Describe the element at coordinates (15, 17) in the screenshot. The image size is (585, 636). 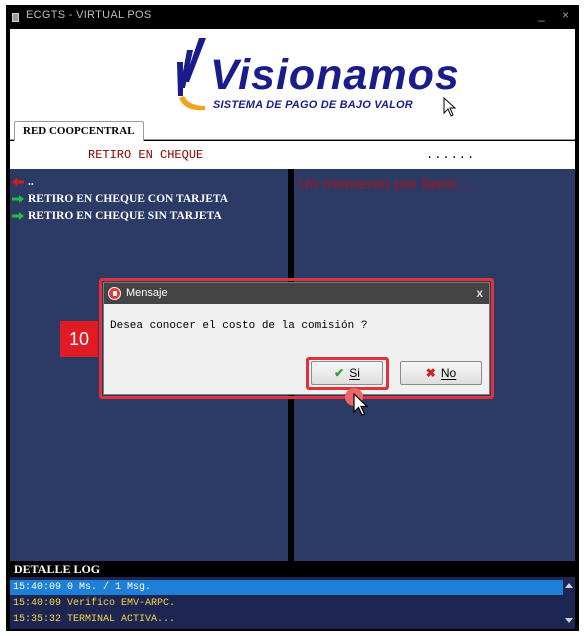
I see `app-icon` at that location.